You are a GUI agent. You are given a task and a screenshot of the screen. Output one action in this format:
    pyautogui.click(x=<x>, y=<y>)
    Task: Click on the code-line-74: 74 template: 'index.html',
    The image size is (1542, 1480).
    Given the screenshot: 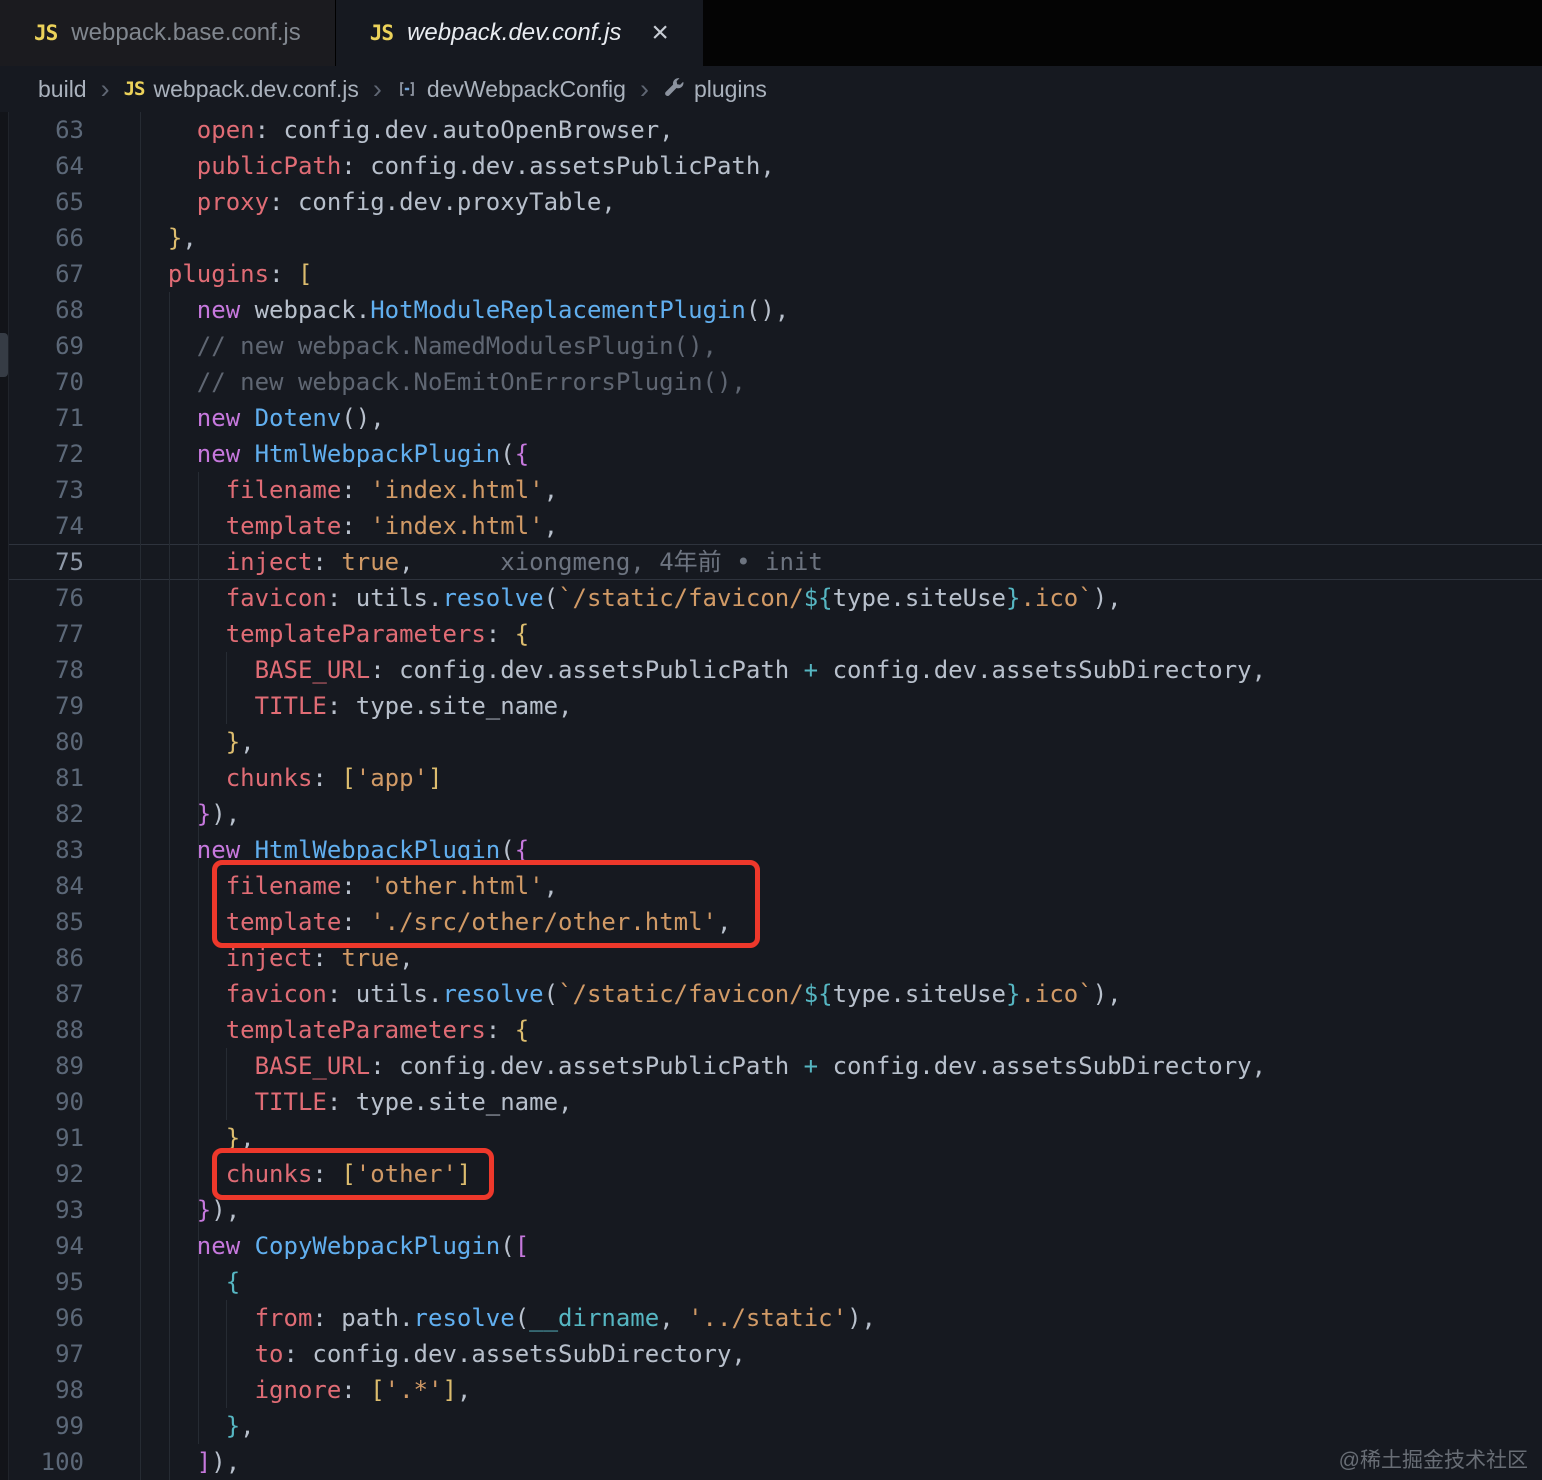 What is the action you would take?
    pyautogui.click(x=771, y=526)
    